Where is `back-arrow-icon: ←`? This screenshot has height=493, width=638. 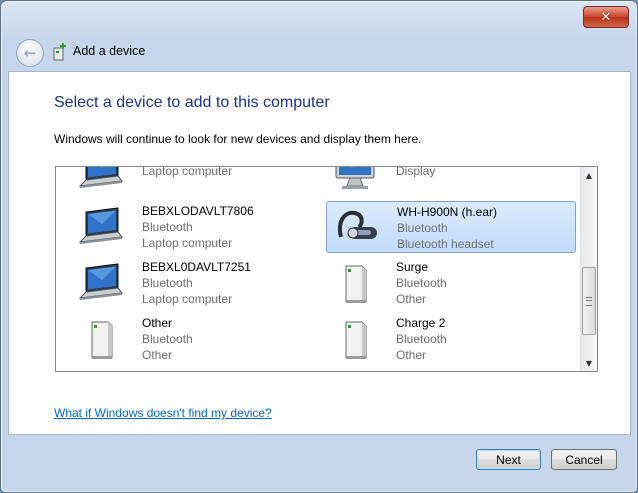
back-arrow-icon: ← is located at coordinates (30, 53).